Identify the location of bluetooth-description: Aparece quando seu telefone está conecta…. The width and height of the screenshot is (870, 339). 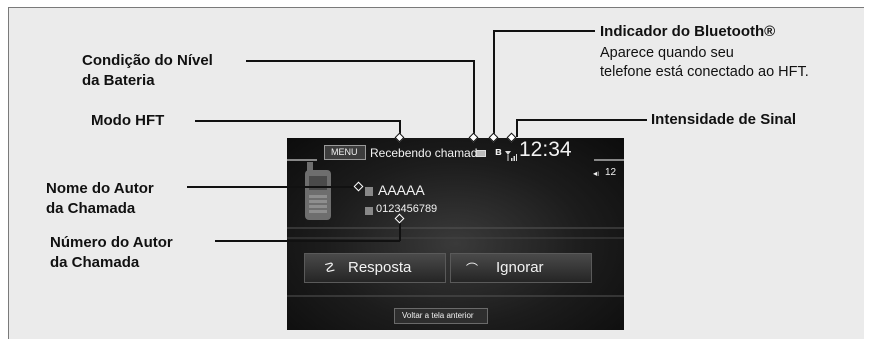
(704, 62).